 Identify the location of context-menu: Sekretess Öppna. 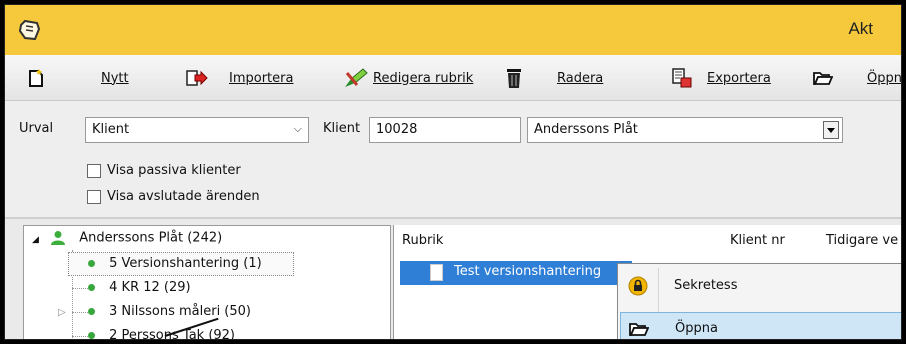
(759, 301).